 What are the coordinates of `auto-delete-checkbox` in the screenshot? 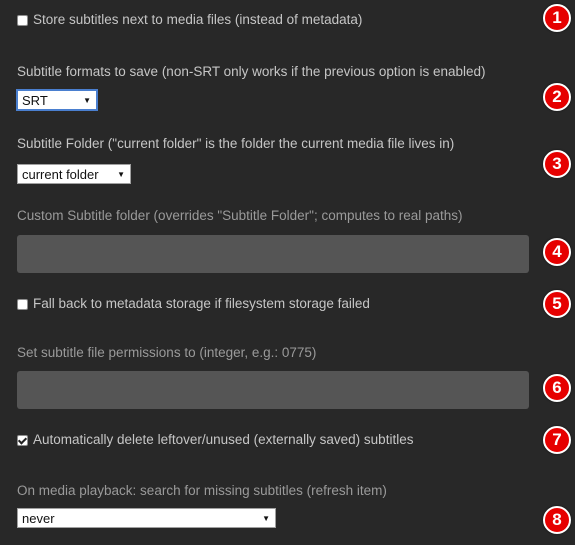 It's located at (22, 440).